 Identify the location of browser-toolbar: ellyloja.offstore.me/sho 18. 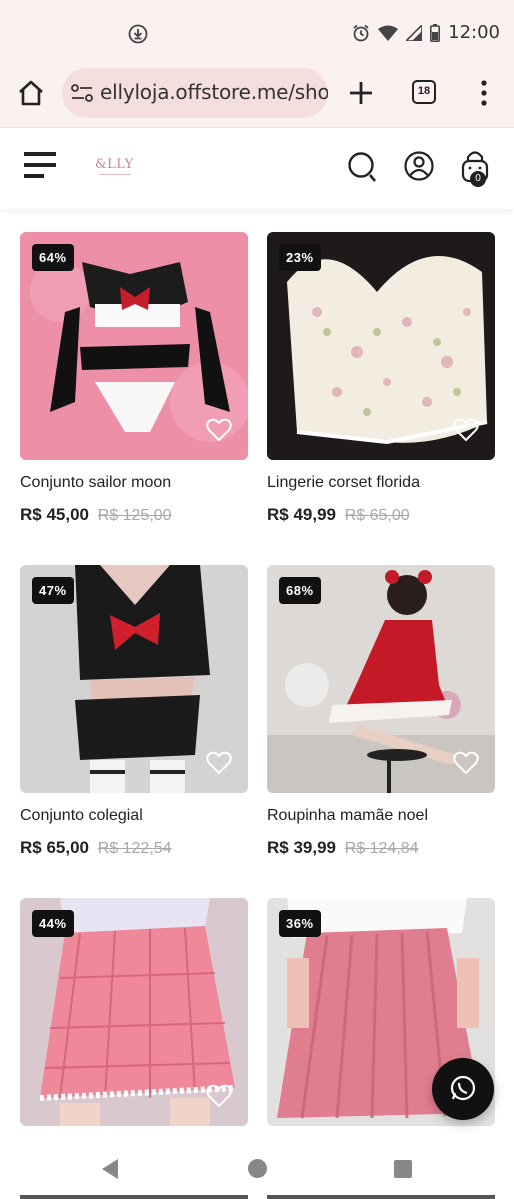
(257, 95).